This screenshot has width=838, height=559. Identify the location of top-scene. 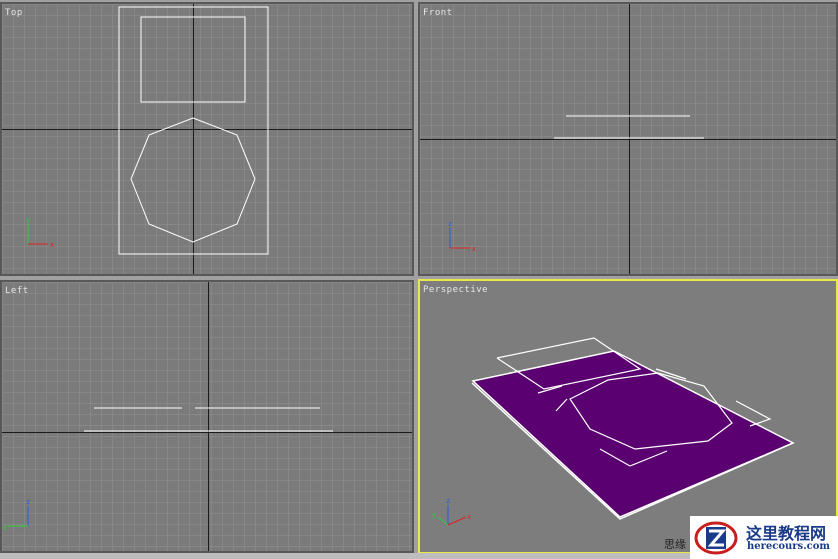
(193, 130).